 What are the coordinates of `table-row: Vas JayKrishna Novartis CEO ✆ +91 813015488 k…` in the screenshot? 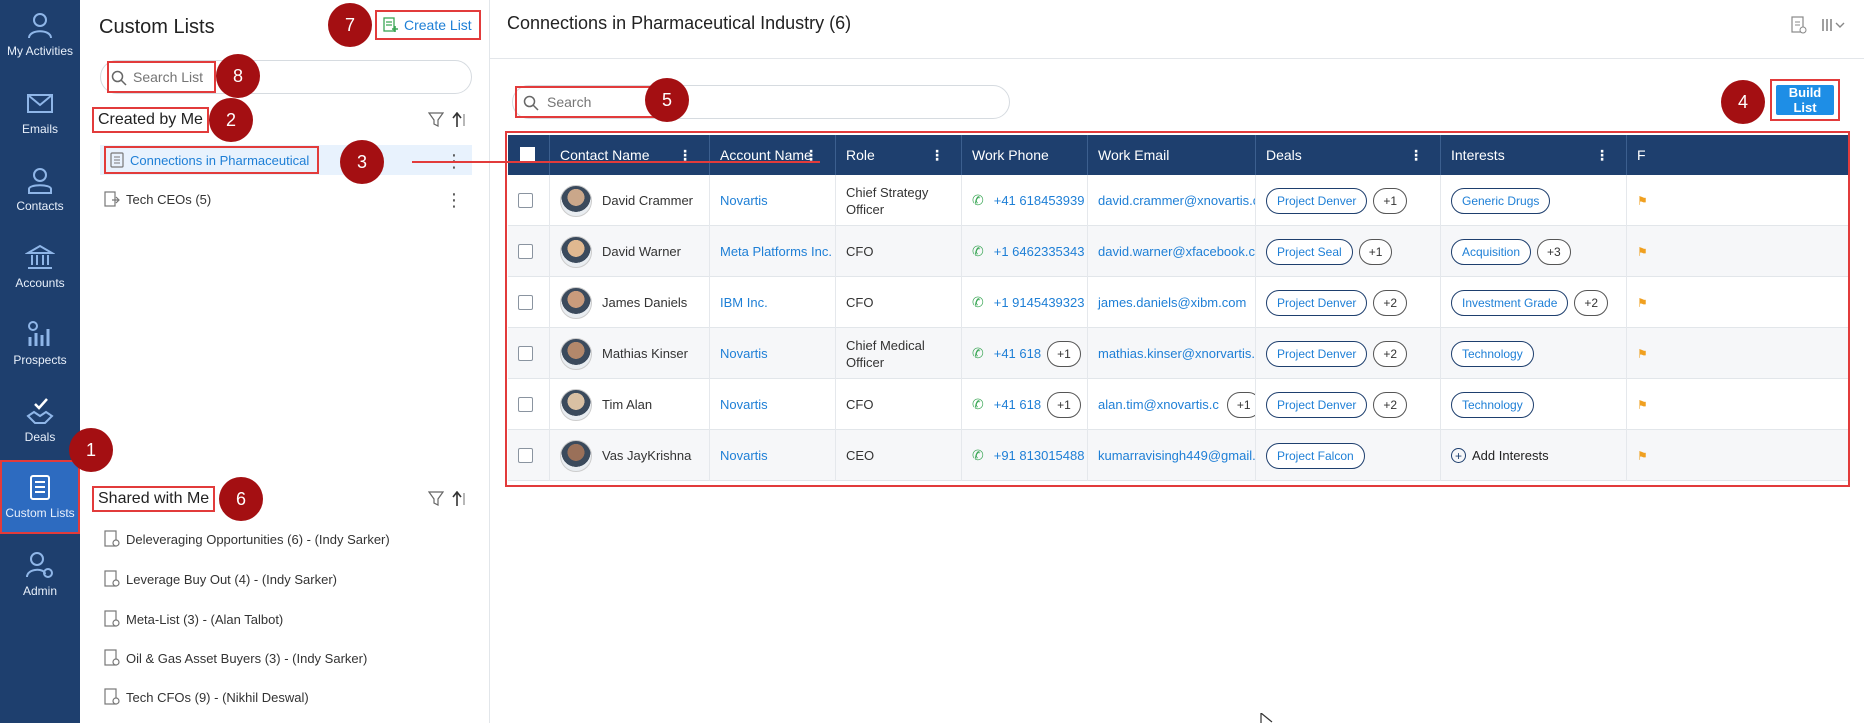 It's located at (1178, 455).